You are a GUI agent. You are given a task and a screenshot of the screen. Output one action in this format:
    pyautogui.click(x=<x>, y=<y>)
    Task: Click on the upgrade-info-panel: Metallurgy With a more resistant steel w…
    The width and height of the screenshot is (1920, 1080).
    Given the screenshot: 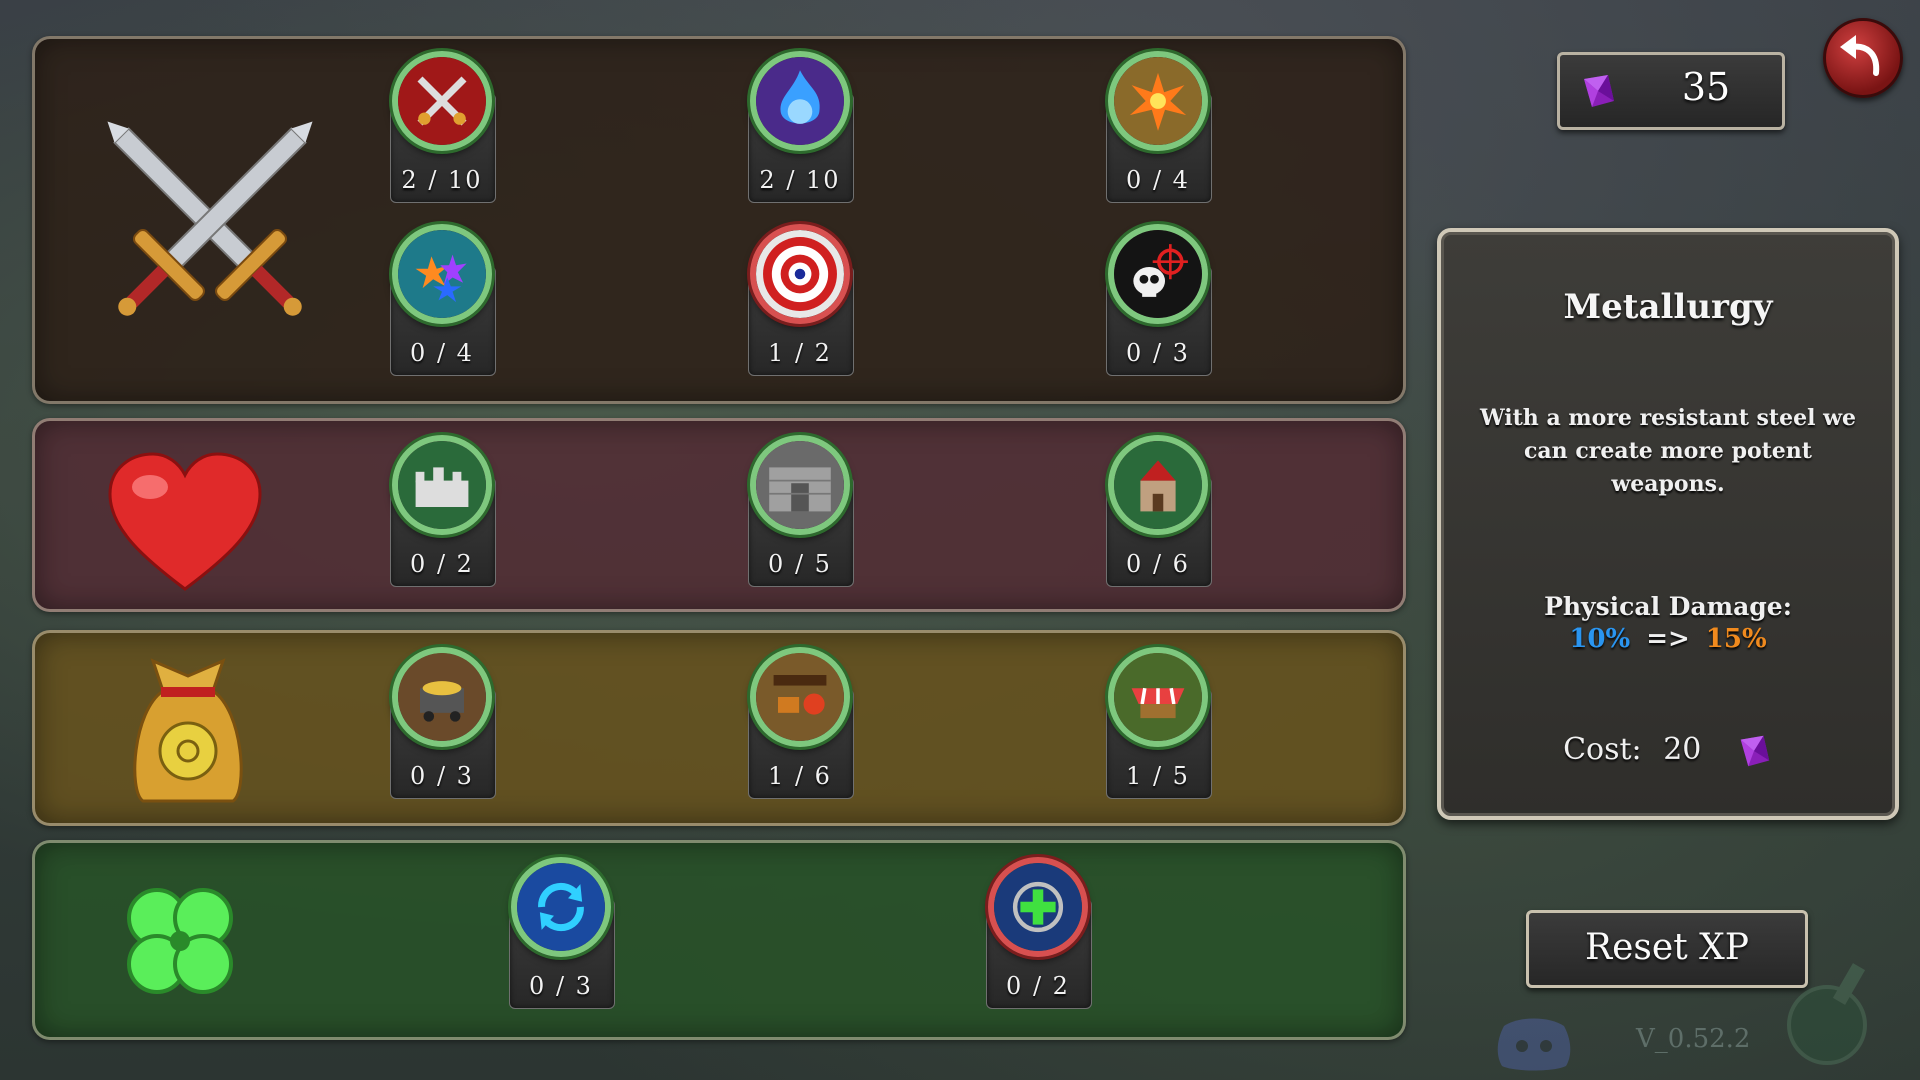 What is the action you would take?
    pyautogui.click(x=1668, y=524)
    